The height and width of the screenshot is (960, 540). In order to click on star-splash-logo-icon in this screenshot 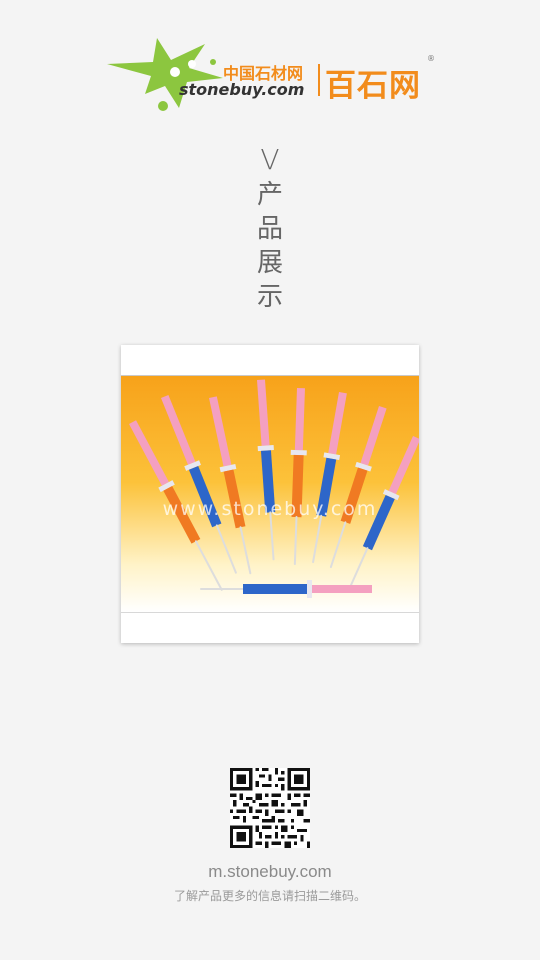, I will do `click(165, 74)`.